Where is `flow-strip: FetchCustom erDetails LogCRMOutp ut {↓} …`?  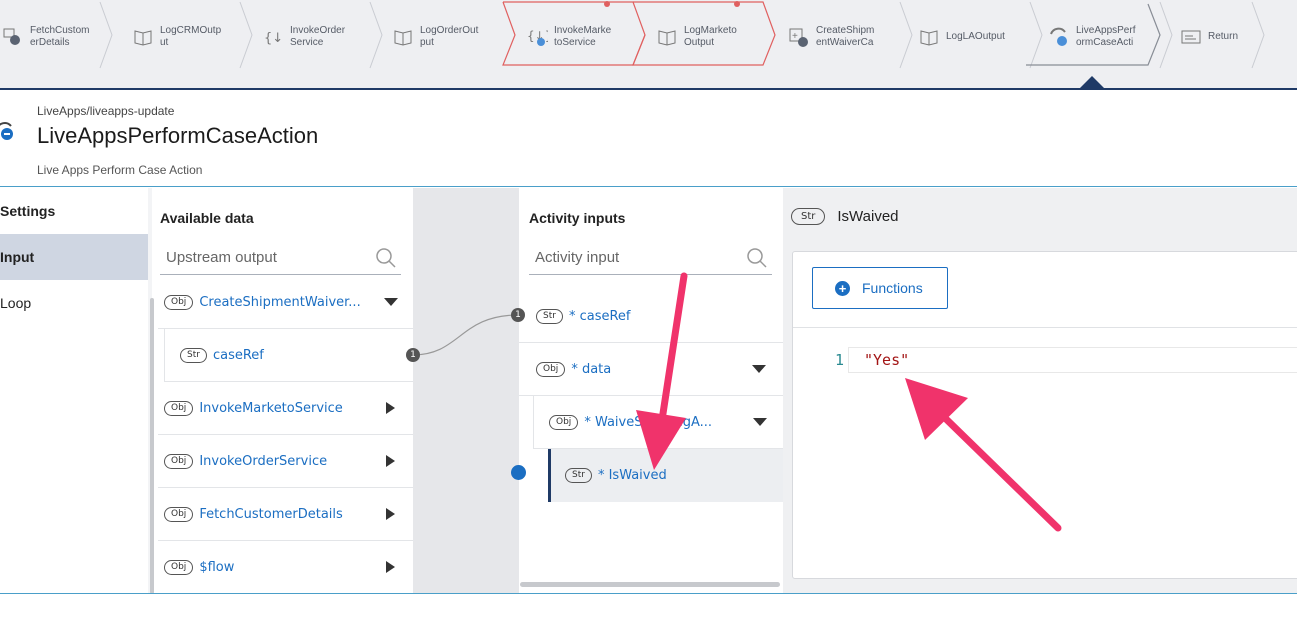 flow-strip: FetchCustom erDetails LogCRMOutp ut {↓} … is located at coordinates (648, 45).